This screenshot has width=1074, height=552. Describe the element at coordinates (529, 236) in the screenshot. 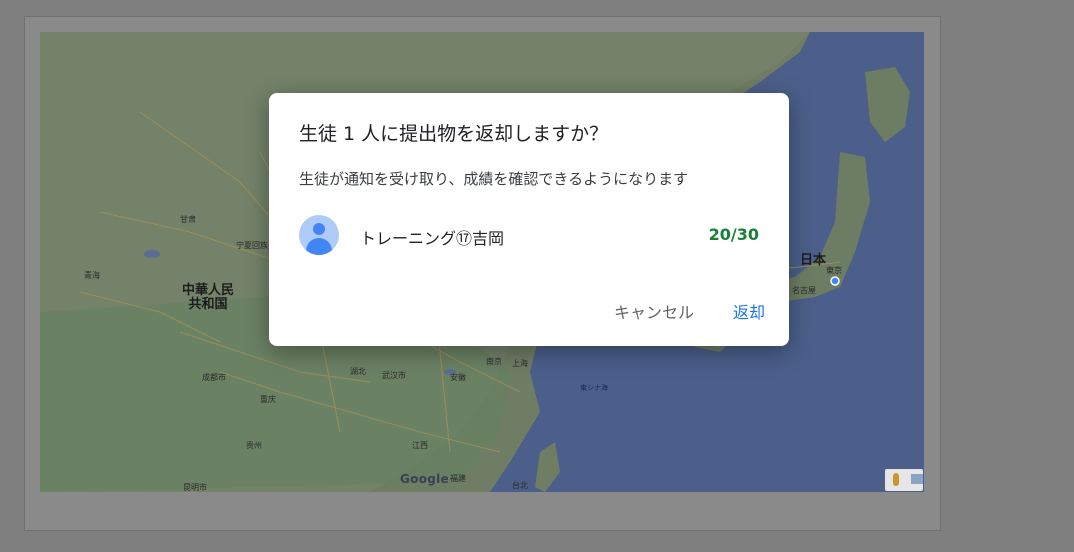

I see `student-row: トレーニング⑰吉岡 20/30` at that location.